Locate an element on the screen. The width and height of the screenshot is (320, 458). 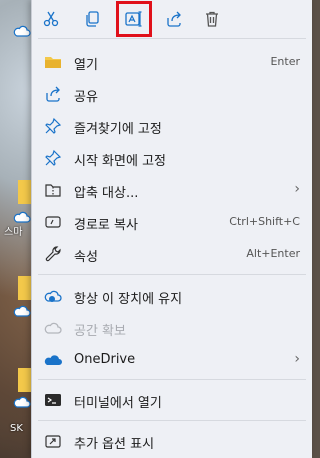
rename-icon is located at coordinates (133, 19).